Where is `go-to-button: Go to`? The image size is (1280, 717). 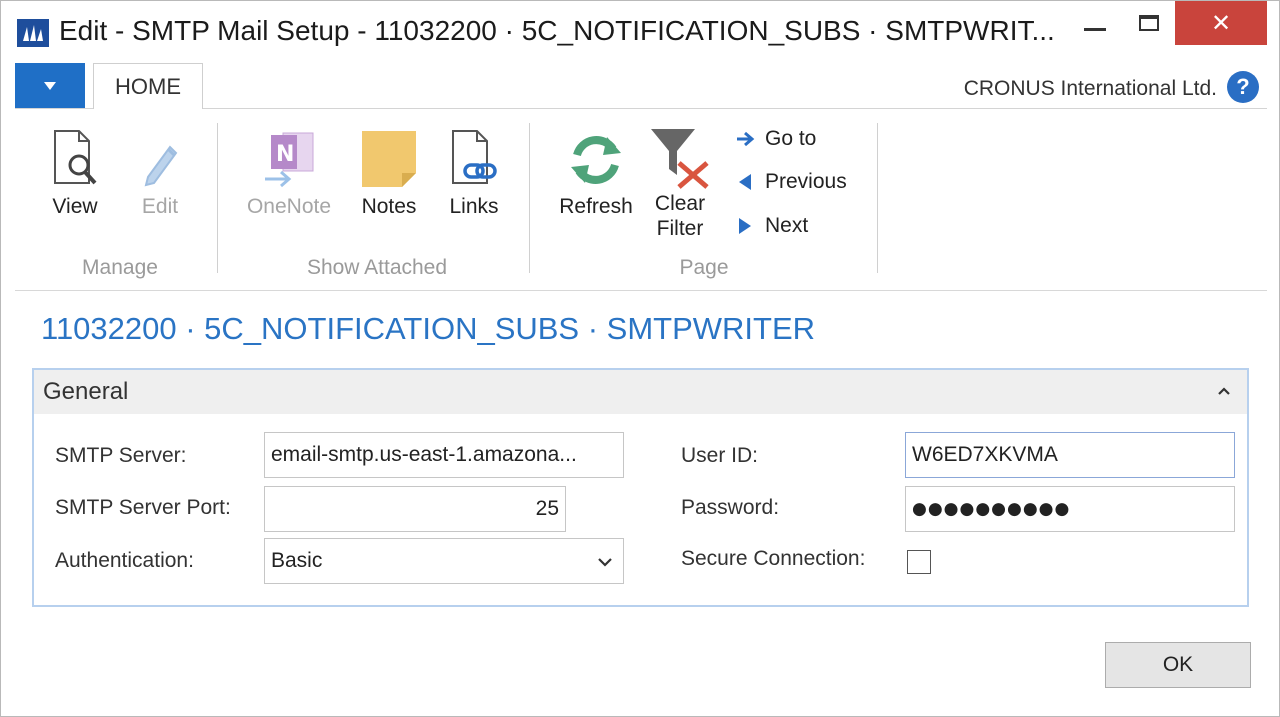 go-to-button: Go to is located at coordinates (775, 139).